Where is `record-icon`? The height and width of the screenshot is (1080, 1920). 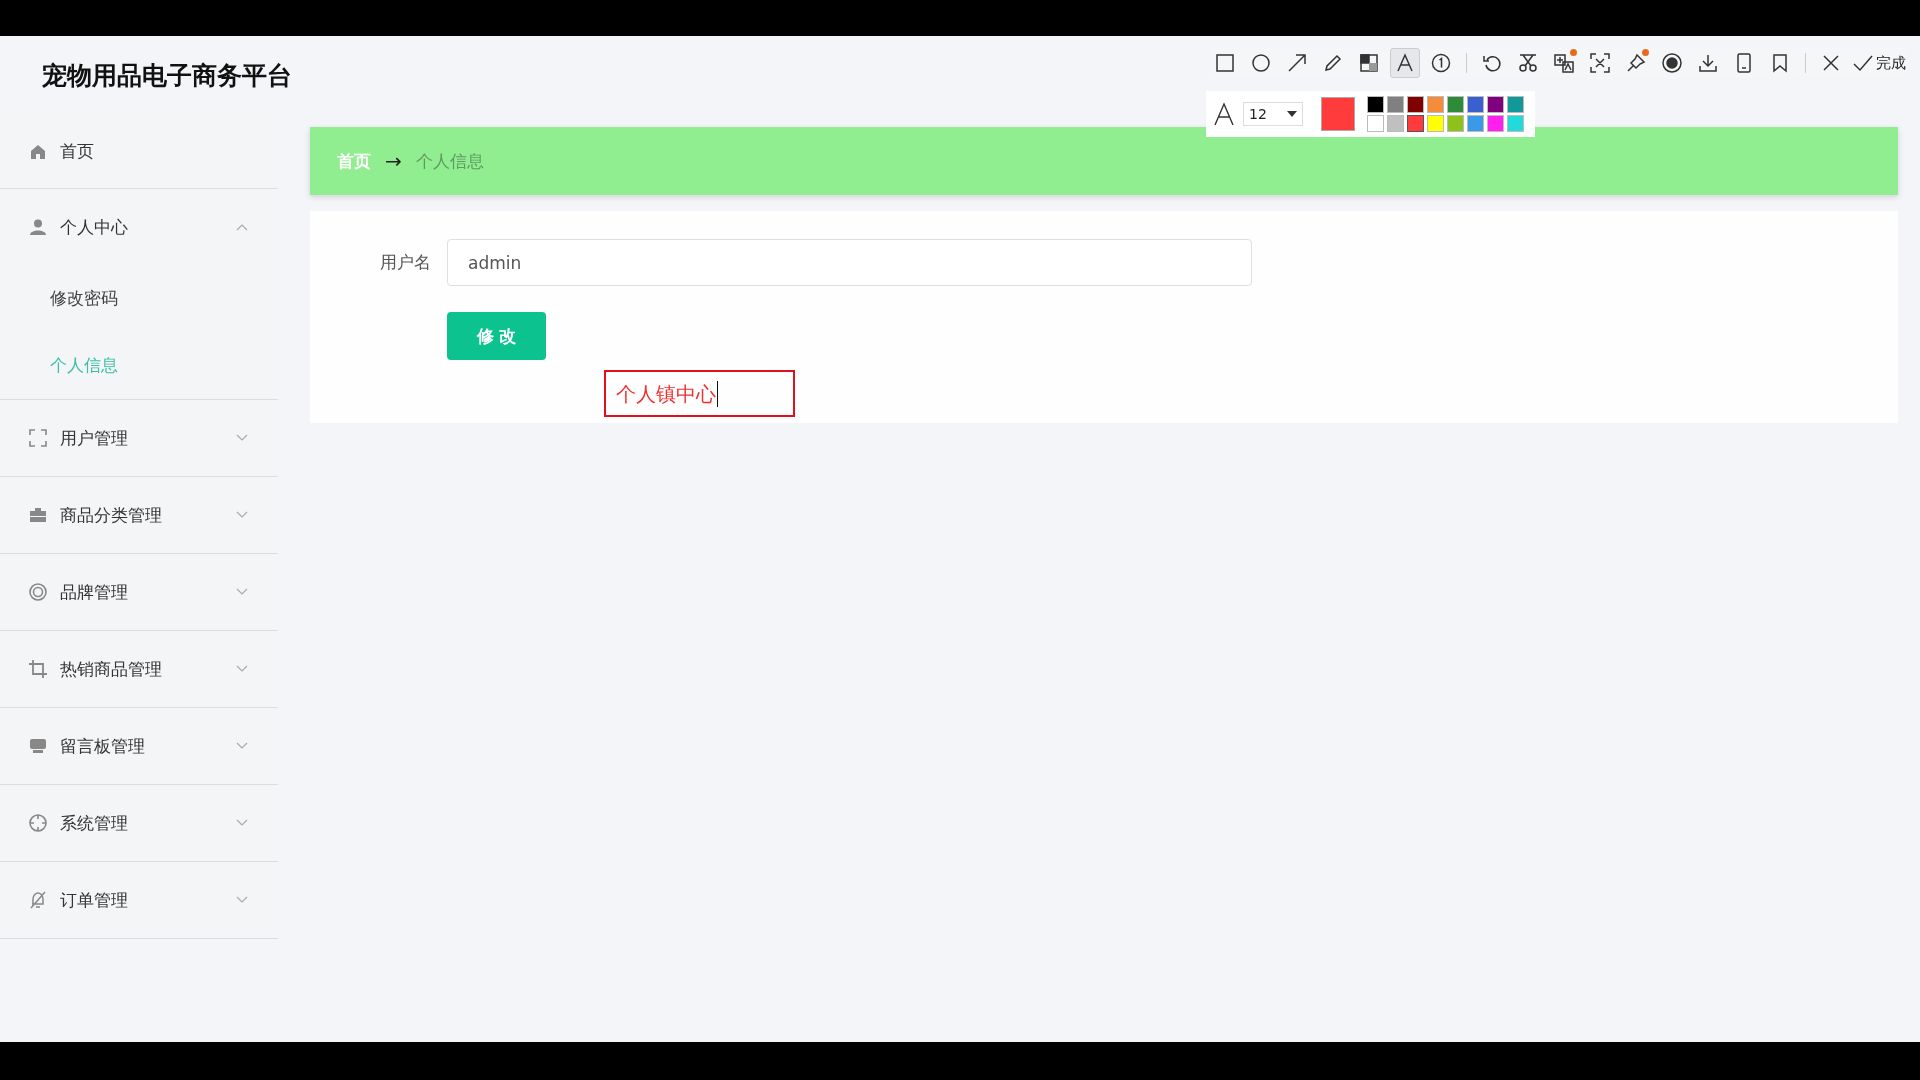
record-icon is located at coordinates (1672, 63).